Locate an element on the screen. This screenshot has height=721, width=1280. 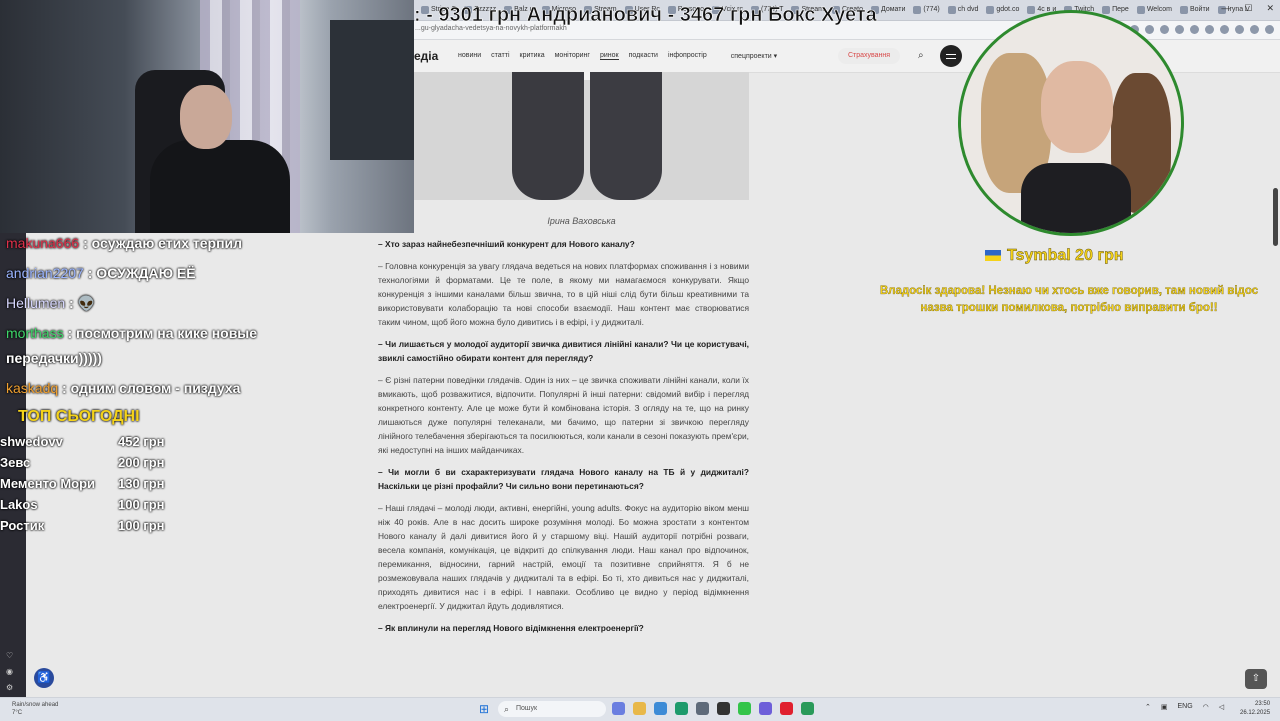
tray-app-icon: ▣ is located at coordinates (1164, 707).